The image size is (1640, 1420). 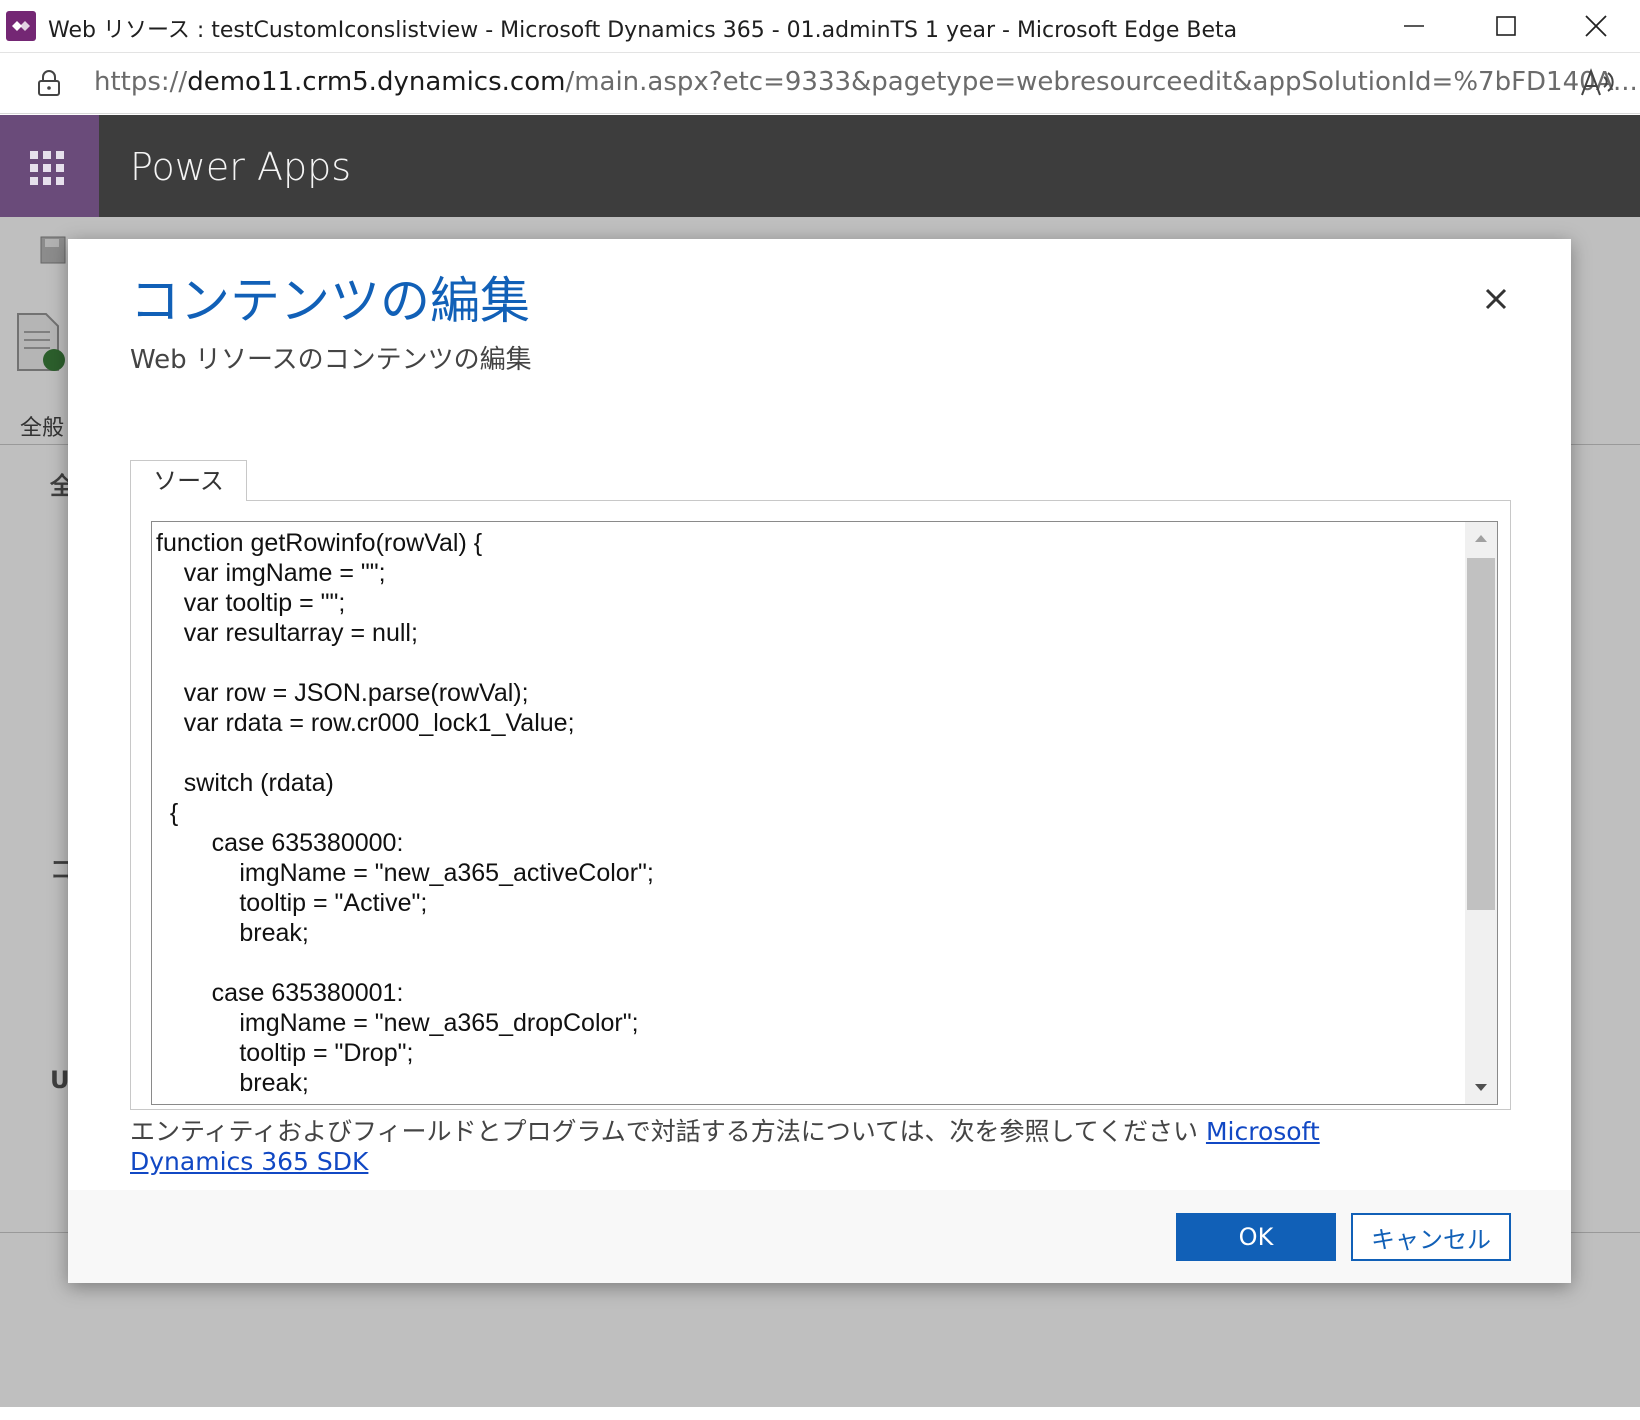 I want to click on app-launcher-waffle-icon, so click(x=49, y=166).